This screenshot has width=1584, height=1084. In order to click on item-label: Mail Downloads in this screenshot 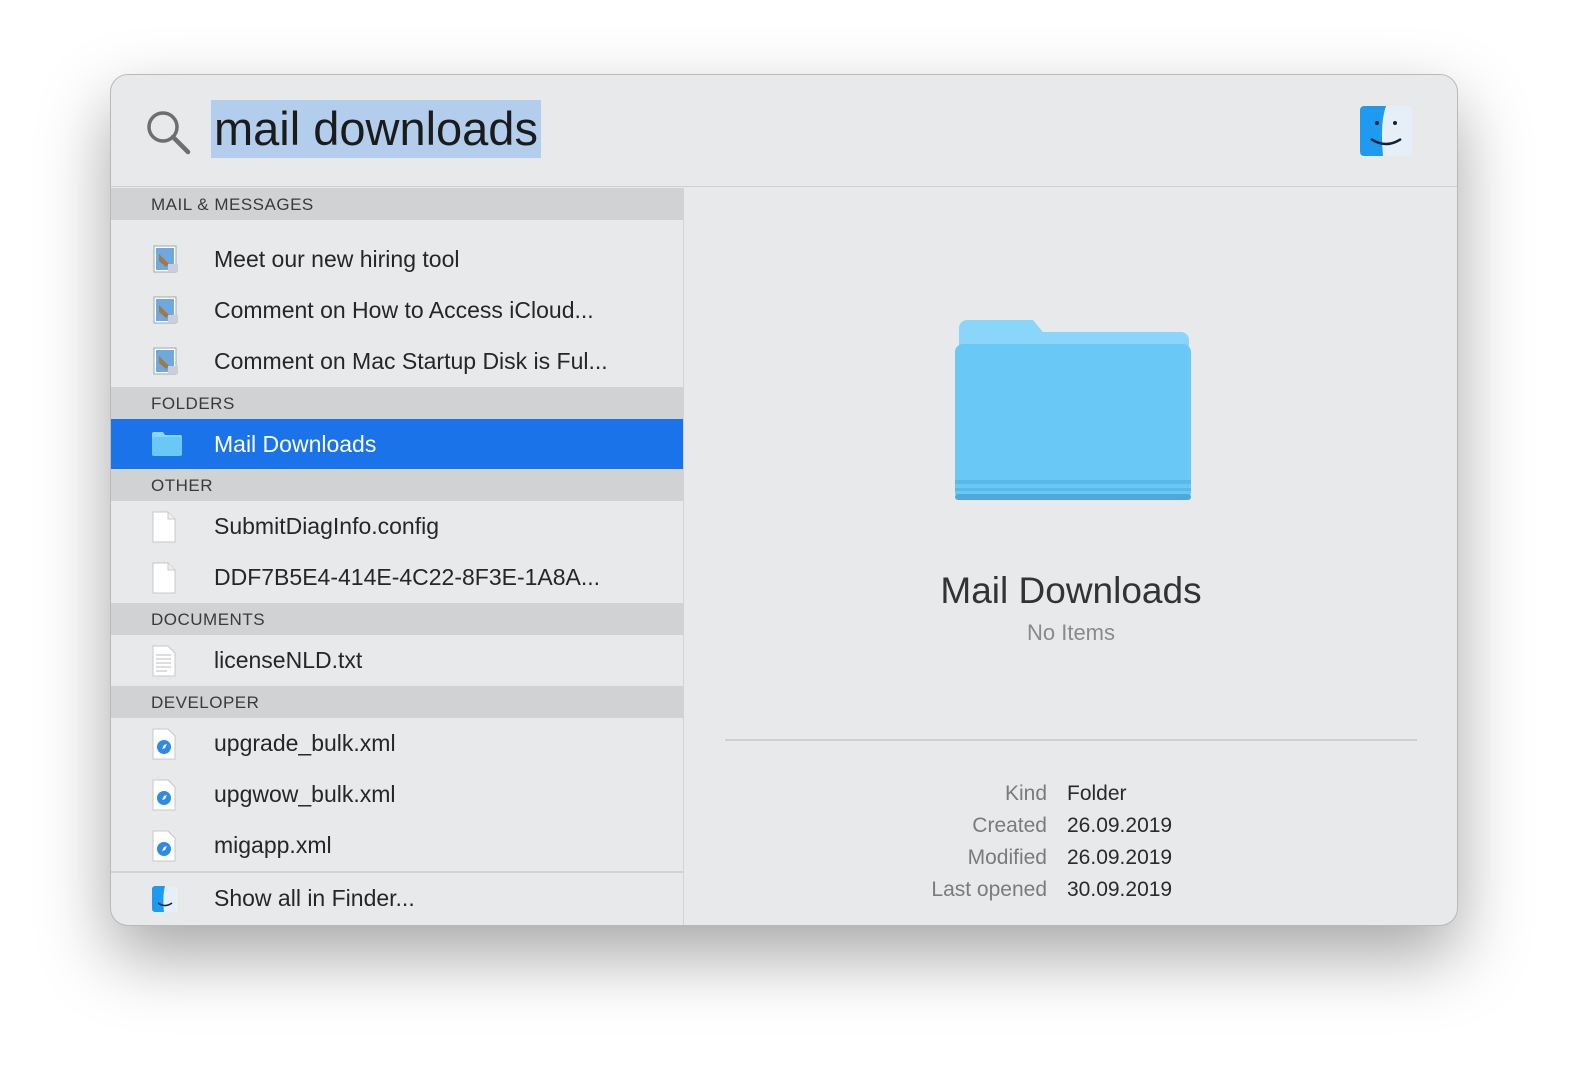, I will do `click(295, 443)`.